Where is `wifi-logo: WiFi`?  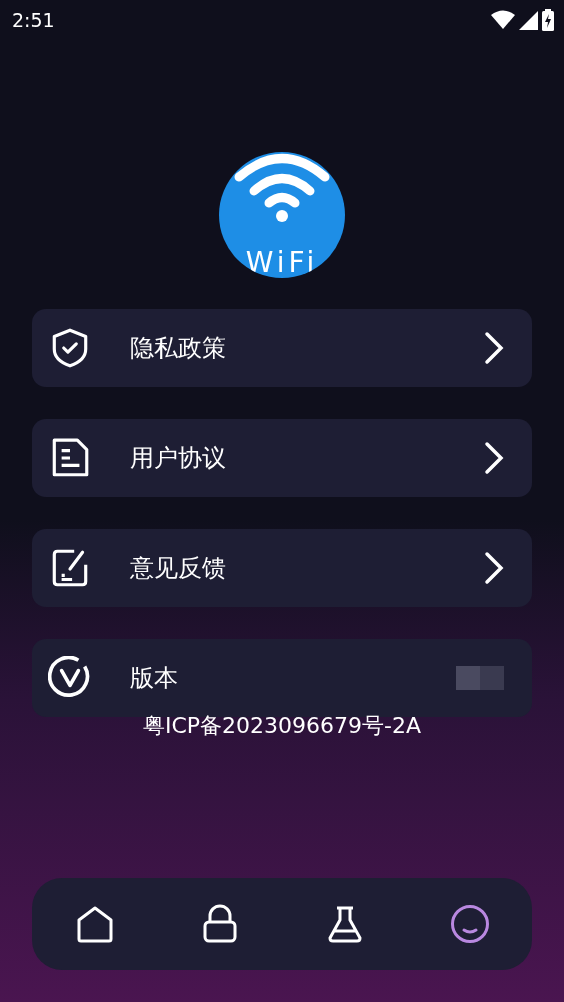 wifi-logo: WiFi is located at coordinates (282, 215).